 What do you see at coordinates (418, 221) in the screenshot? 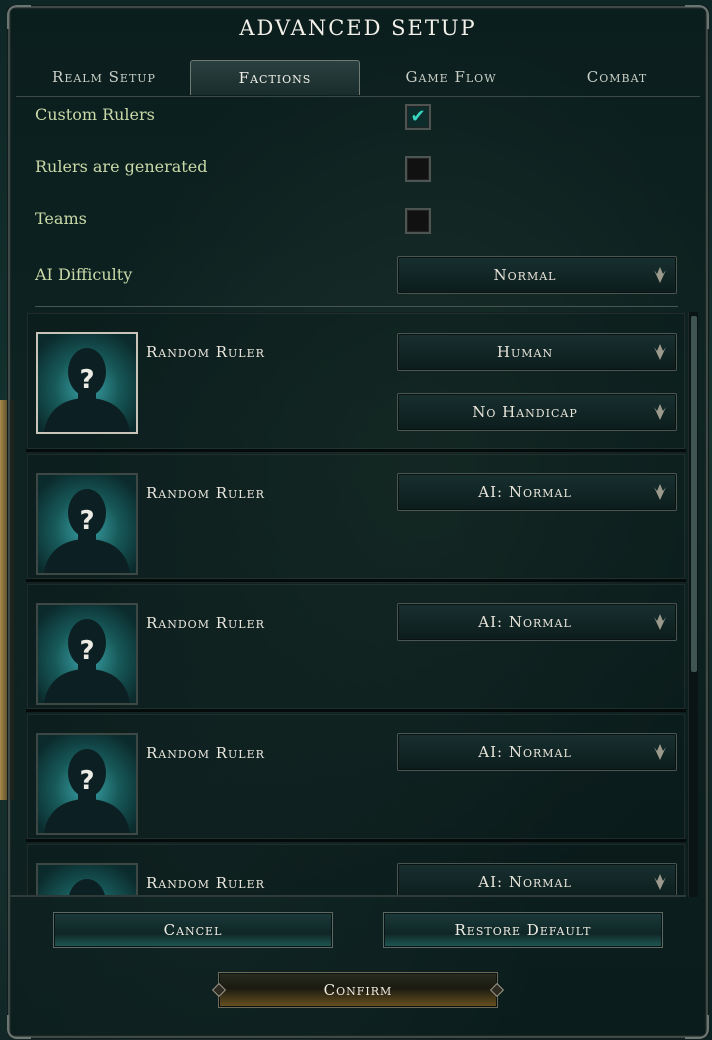
I see `teams-checkbox` at bounding box center [418, 221].